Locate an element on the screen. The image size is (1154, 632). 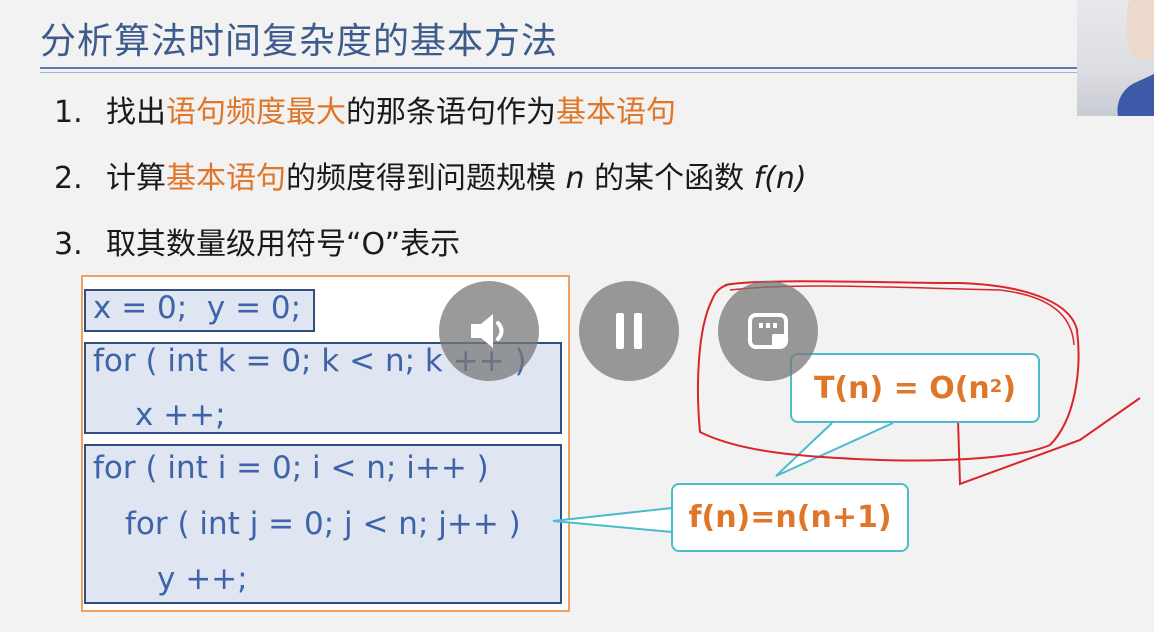
pause-icon is located at coordinates (629, 331).